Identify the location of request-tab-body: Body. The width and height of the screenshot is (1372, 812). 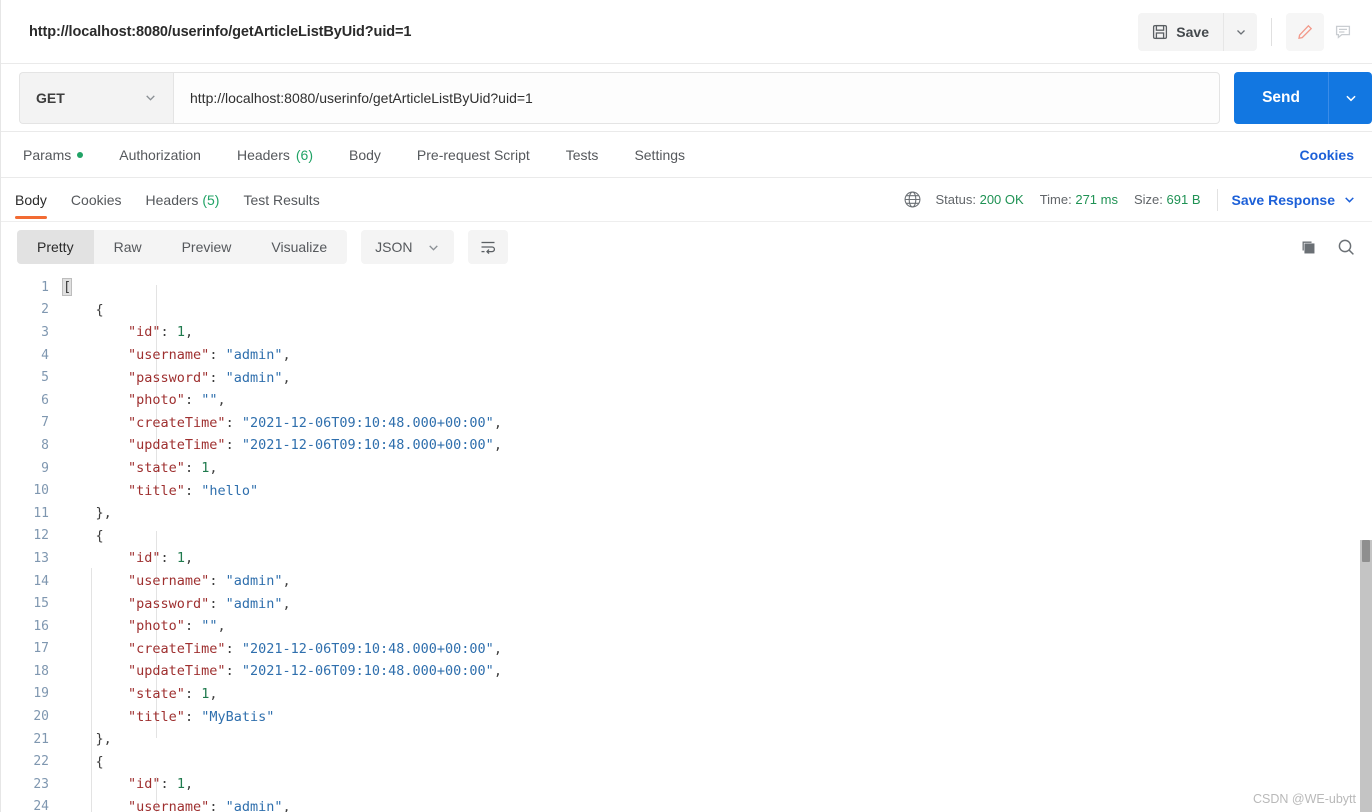
(374, 155).